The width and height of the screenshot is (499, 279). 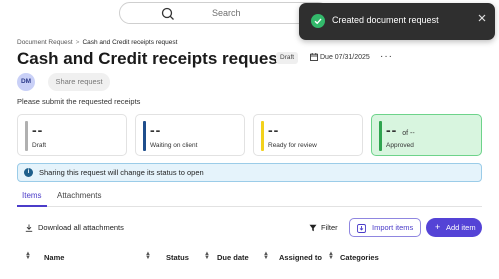 What do you see at coordinates (329, 227) in the screenshot?
I see `filter-label: Filter` at bounding box center [329, 227].